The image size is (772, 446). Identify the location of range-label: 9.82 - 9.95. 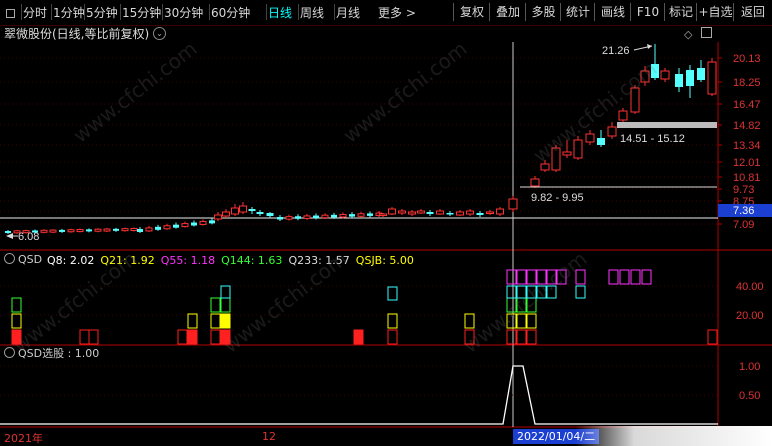
(557, 198).